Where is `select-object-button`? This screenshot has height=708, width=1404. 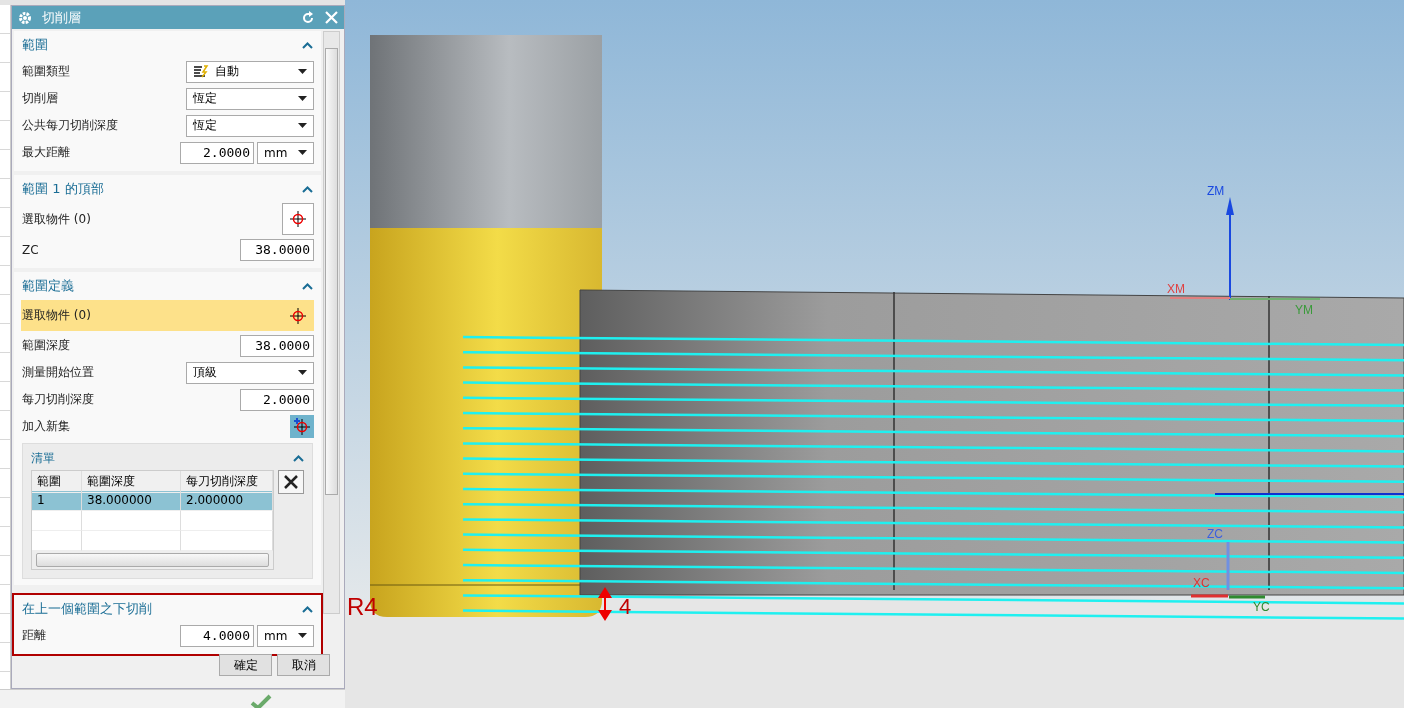 select-object-button is located at coordinates (298, 219).